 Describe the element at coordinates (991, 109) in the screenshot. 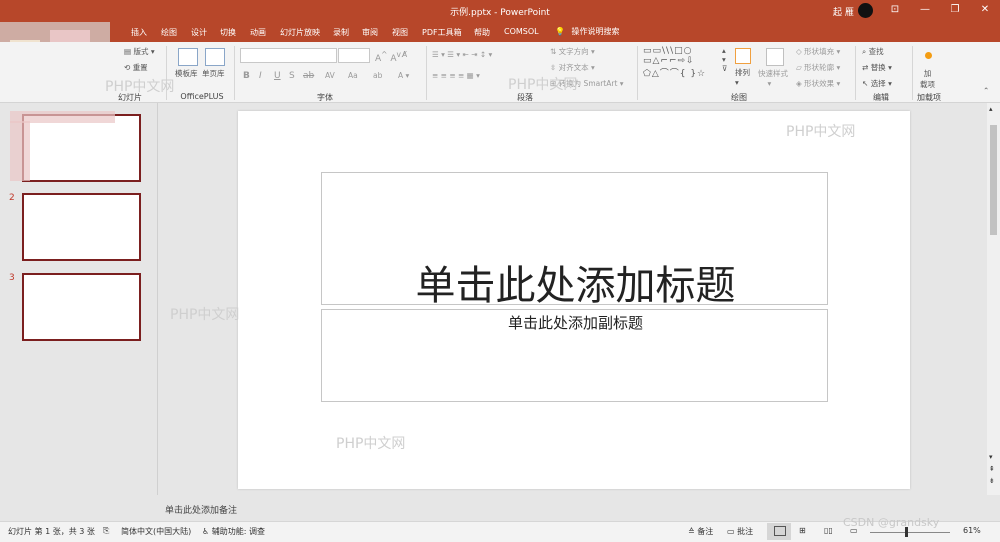

I see `scroll-up-icon: ▴` at that location.